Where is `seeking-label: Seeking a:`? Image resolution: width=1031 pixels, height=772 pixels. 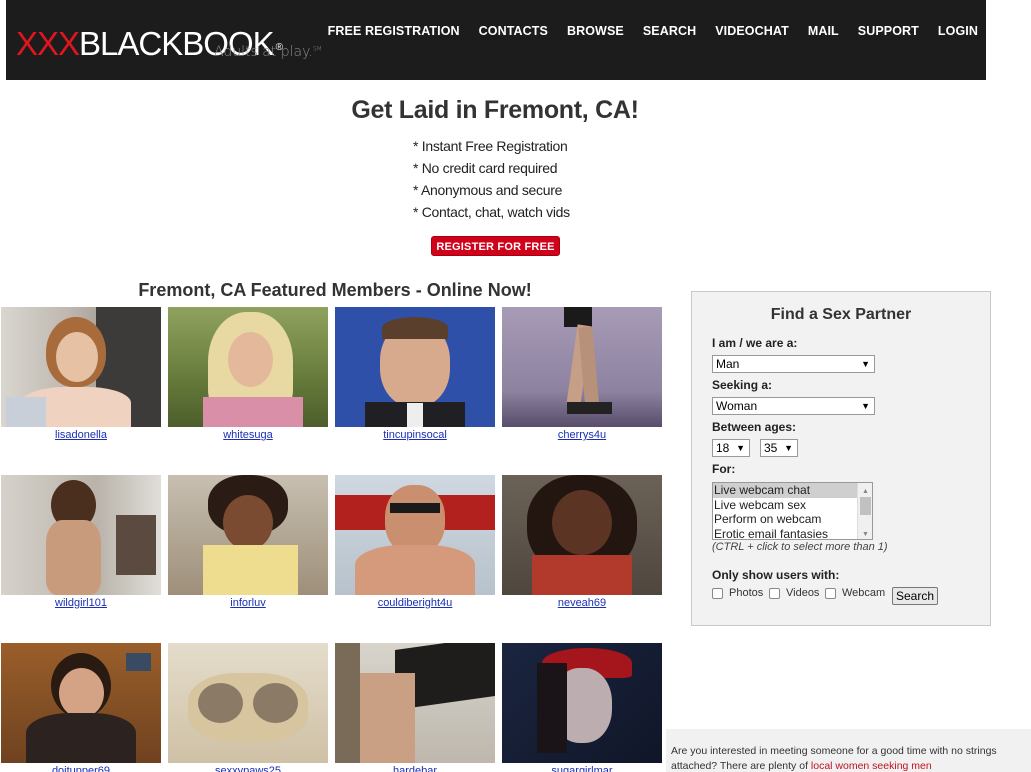 seeking-label: Seeking a: is located at coordinates (742, 385).